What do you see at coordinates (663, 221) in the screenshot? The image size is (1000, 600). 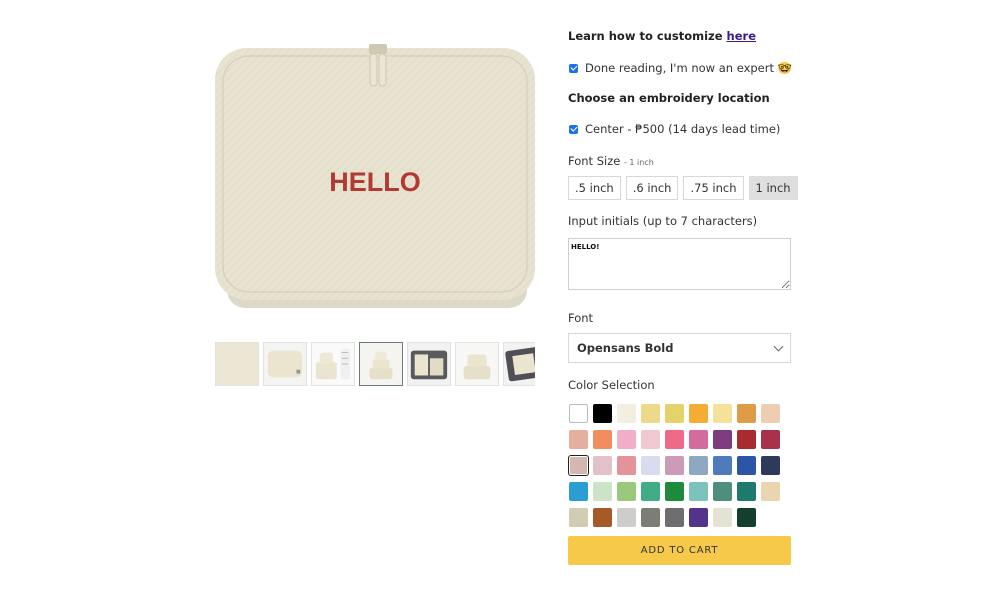 I see `initials-label: Input initials (up to 7 characters)` at bounding box center [663, 221].